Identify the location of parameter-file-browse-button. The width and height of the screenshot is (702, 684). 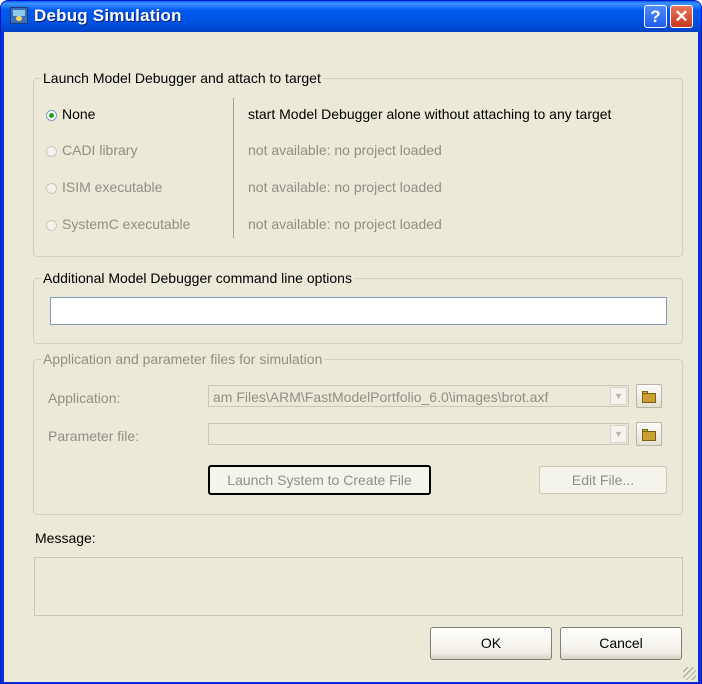
(649, 434).